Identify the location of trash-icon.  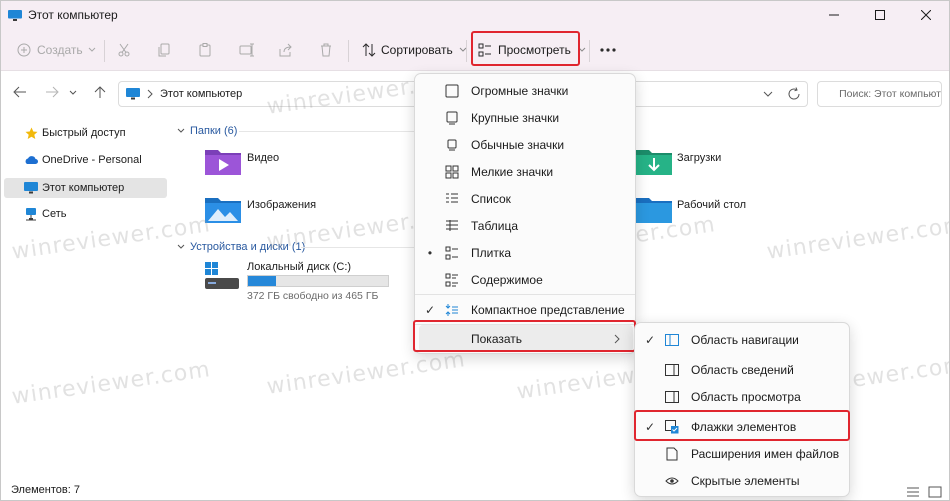
(326, 50).